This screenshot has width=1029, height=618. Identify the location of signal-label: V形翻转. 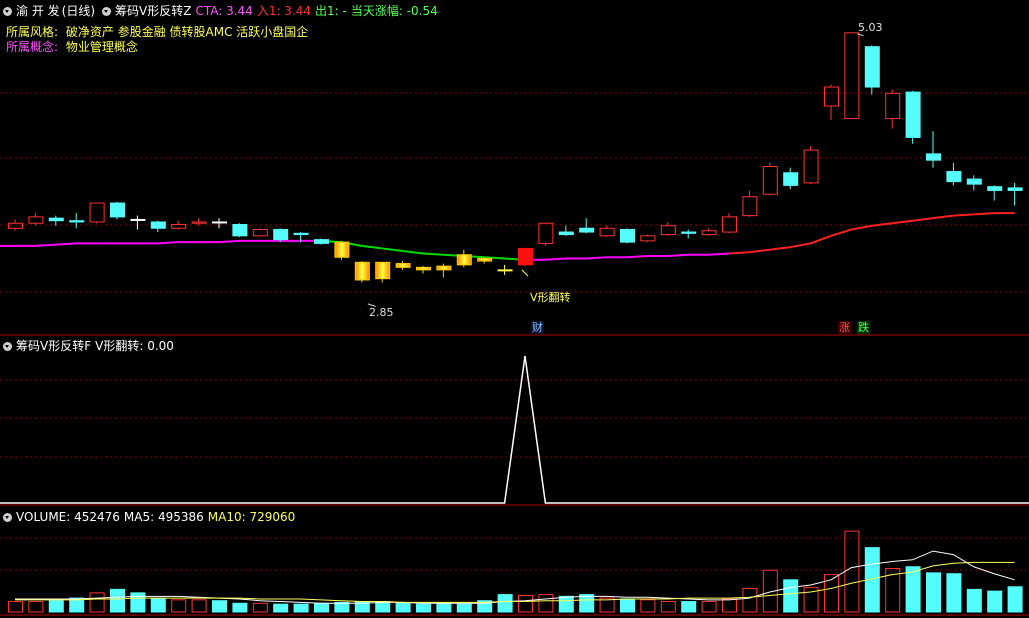
(550, 297).